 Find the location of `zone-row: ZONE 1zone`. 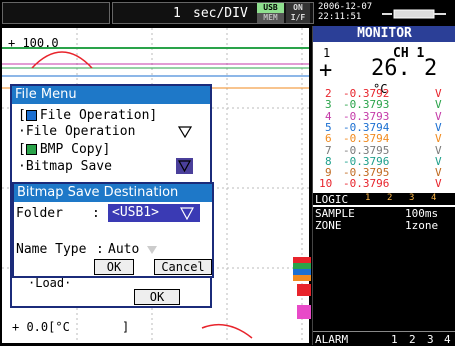

zone-row: ZONE 1zone is located at coordinates (384, 225).